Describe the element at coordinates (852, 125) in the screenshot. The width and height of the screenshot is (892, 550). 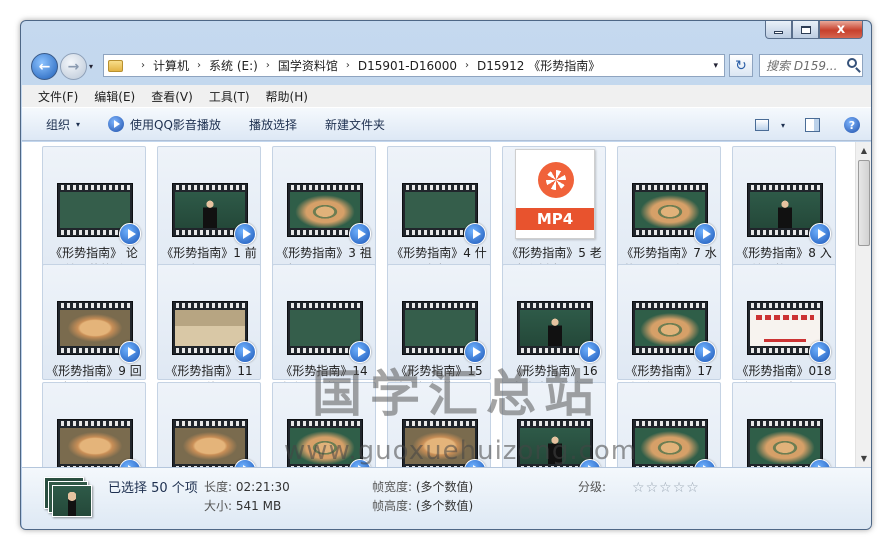
I see `help-icon: ?` at that location.